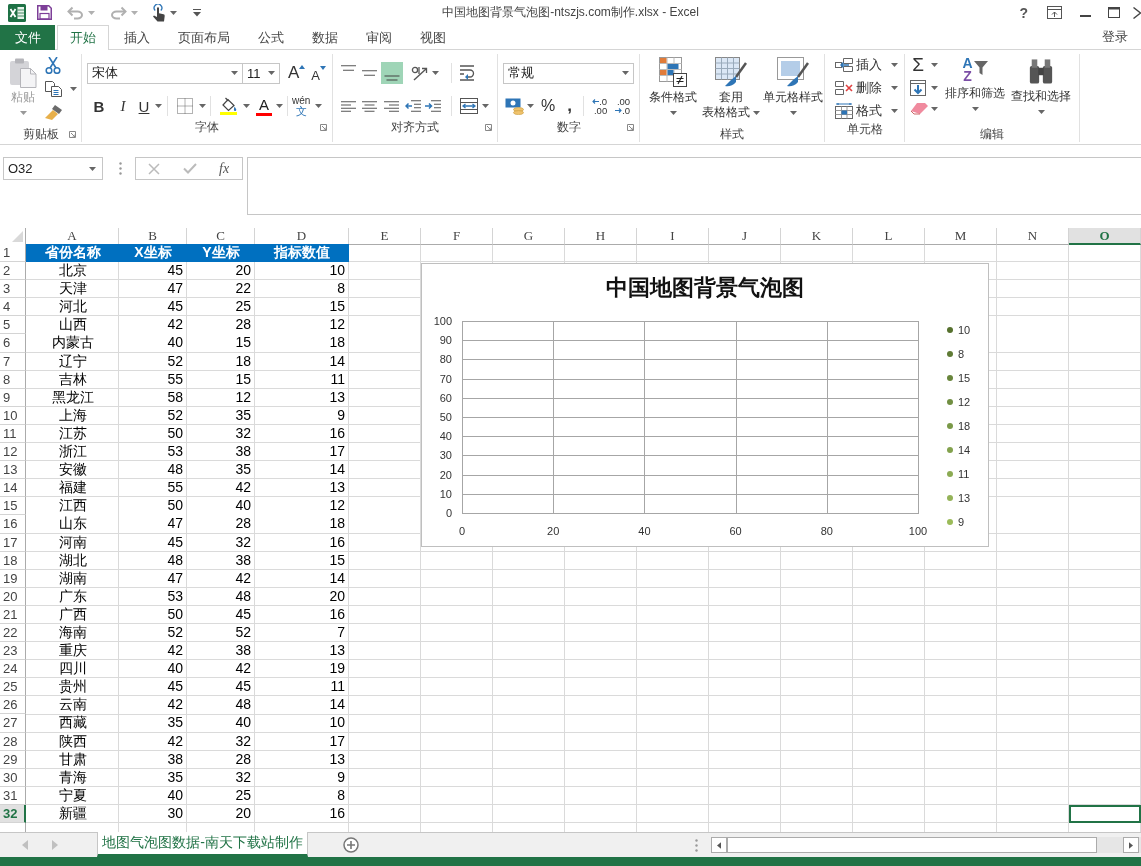 The height and width of the screenshot is (866, 1141). I want to click on column-header: N, so click(1033, 236).